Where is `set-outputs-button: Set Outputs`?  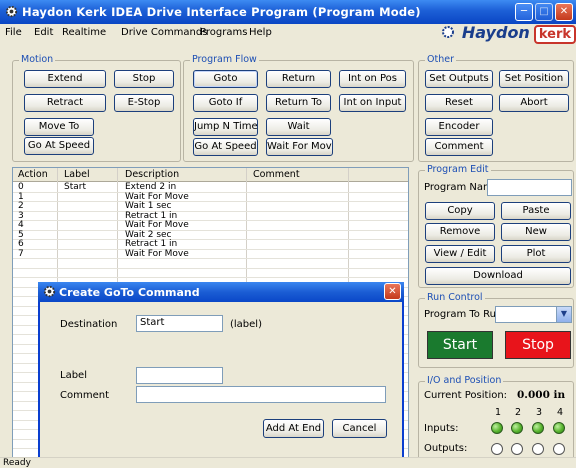
set-outputs-button: Set Outputs is located at coordinates (459, 79).